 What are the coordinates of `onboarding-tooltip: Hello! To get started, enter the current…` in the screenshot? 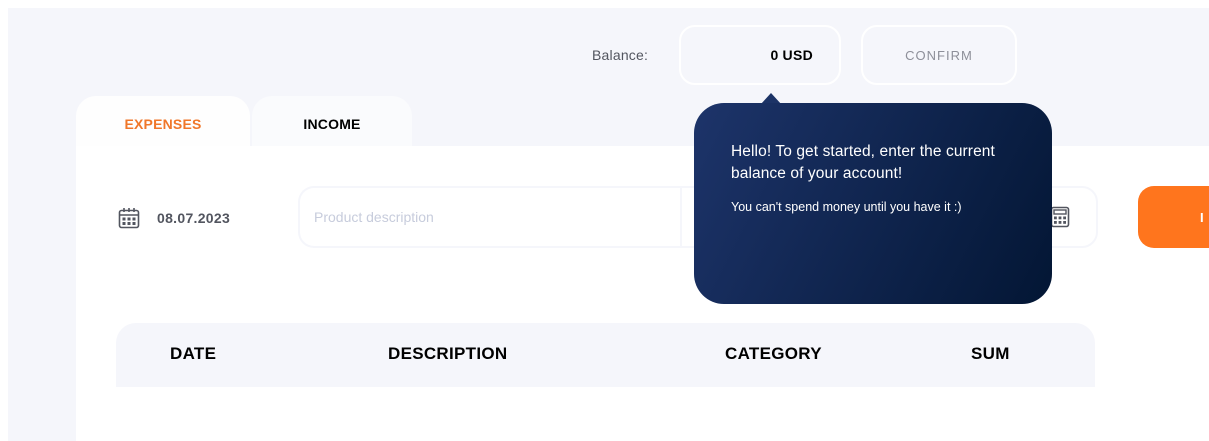 It's located at (873, 203).